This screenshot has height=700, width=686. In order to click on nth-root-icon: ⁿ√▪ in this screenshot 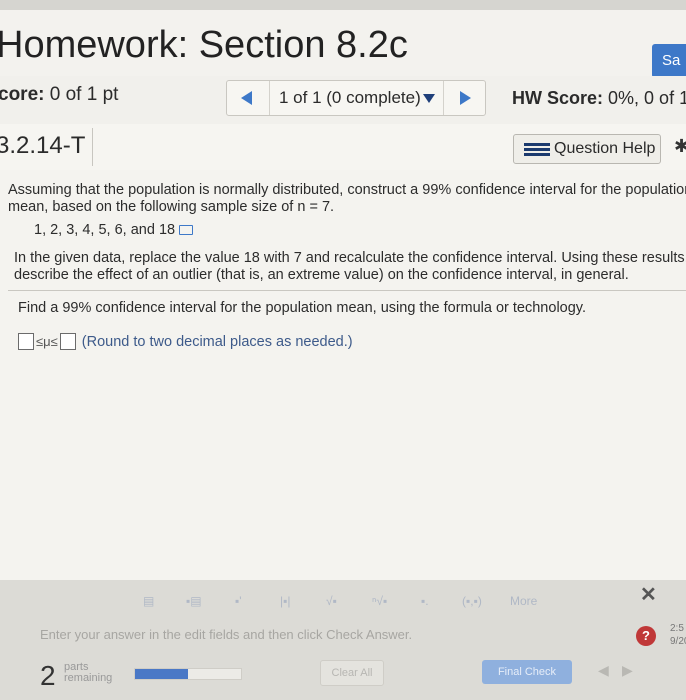, I will do `click(379, 601)`.